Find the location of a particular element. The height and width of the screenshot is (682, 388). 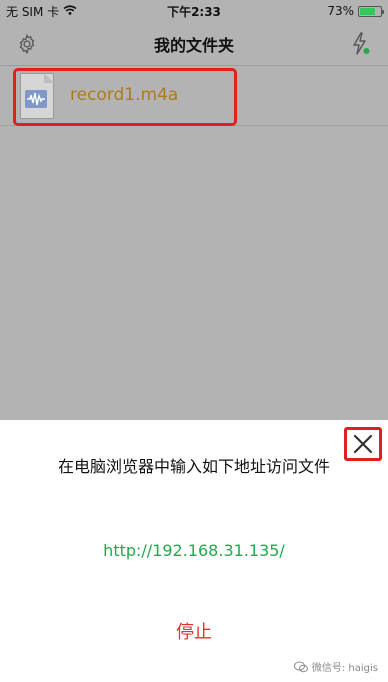

watermark-text: 微信号: haigis is located at coordinates (344, 668).